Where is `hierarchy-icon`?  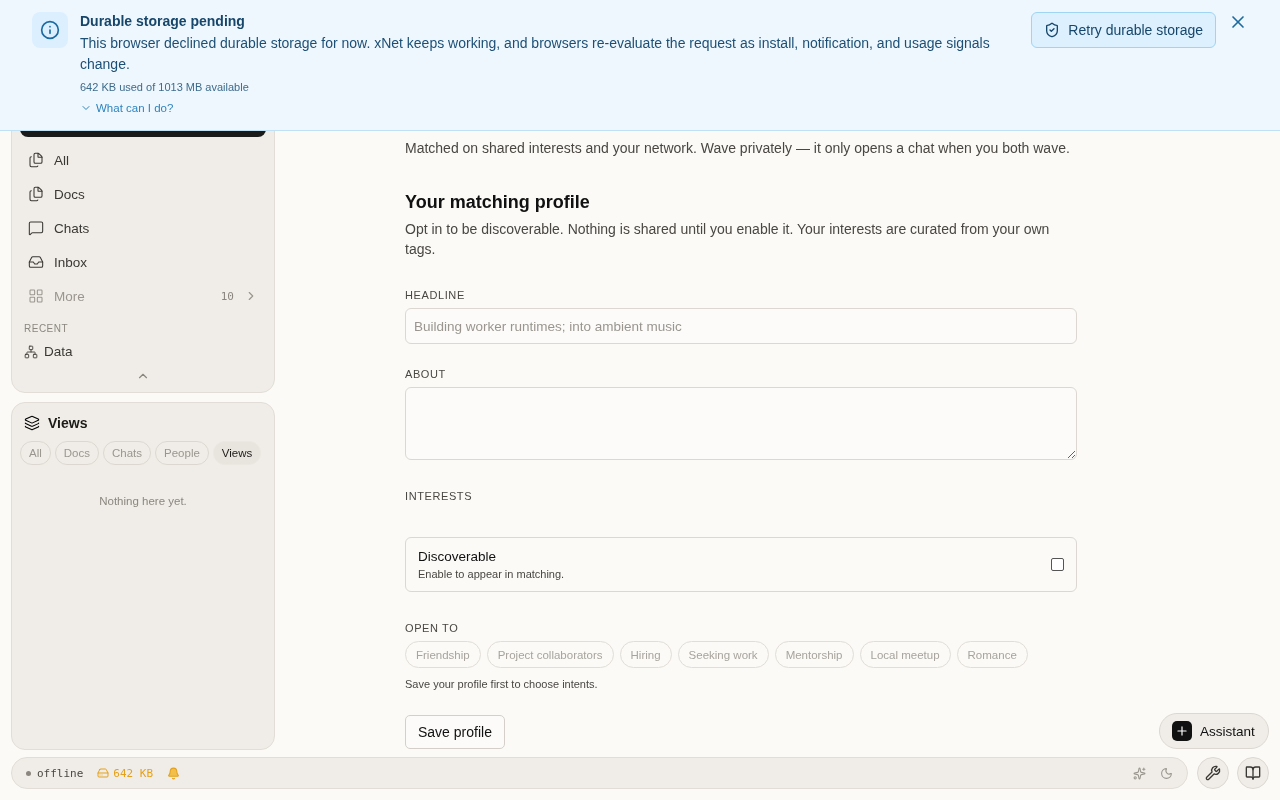 hierarchy-icon is located at coordinates (31, 351).